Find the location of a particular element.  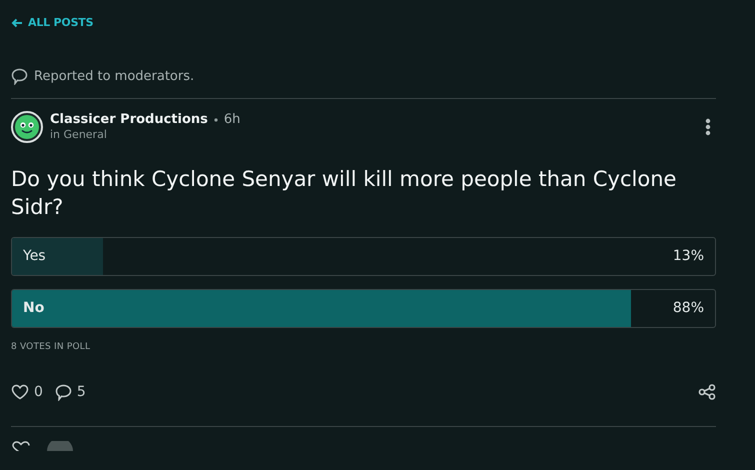

option-label: Yes is located at coordinates (34, 256).